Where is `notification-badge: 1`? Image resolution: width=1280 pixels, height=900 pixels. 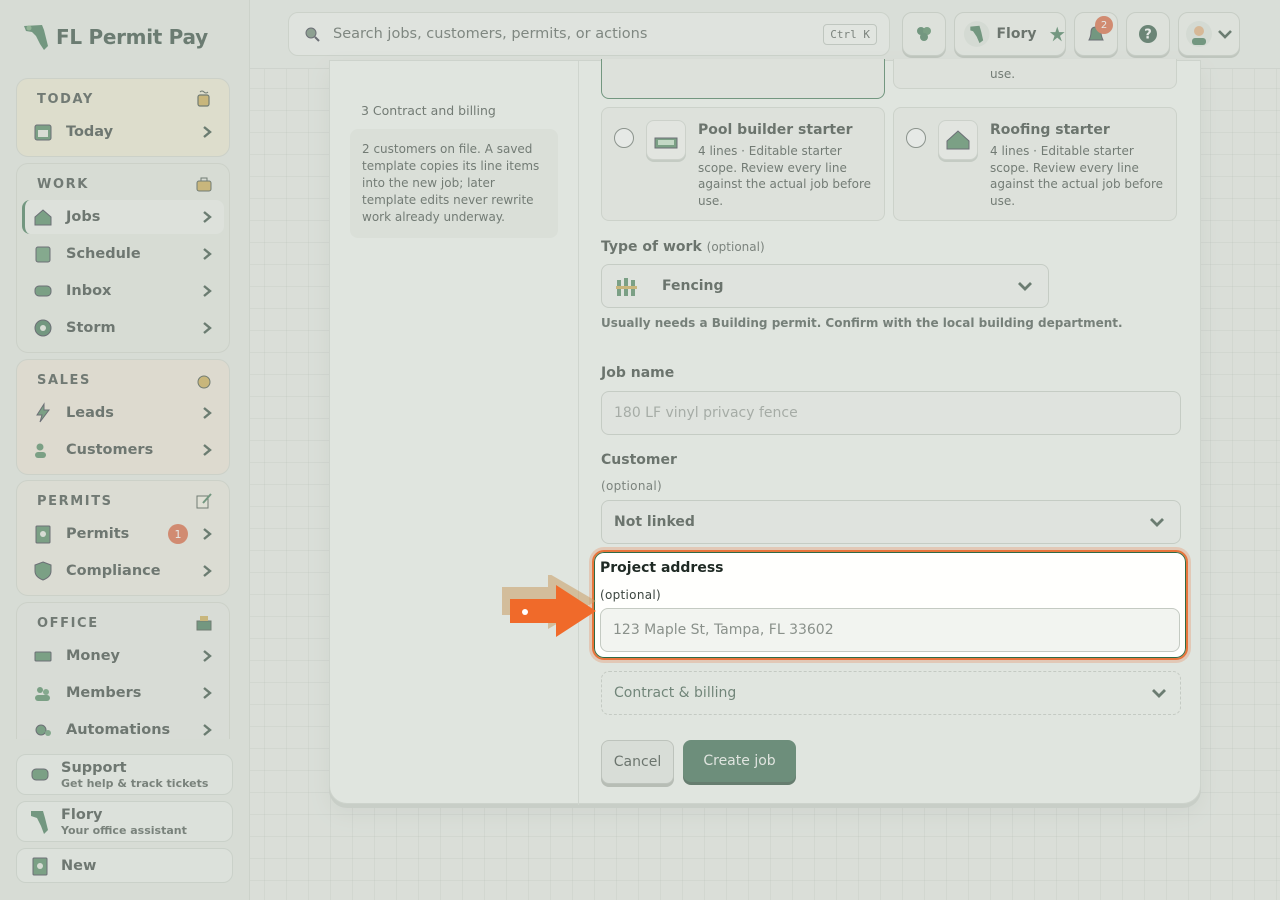 notification-badge: 1 is located at coordinates (178, 534).